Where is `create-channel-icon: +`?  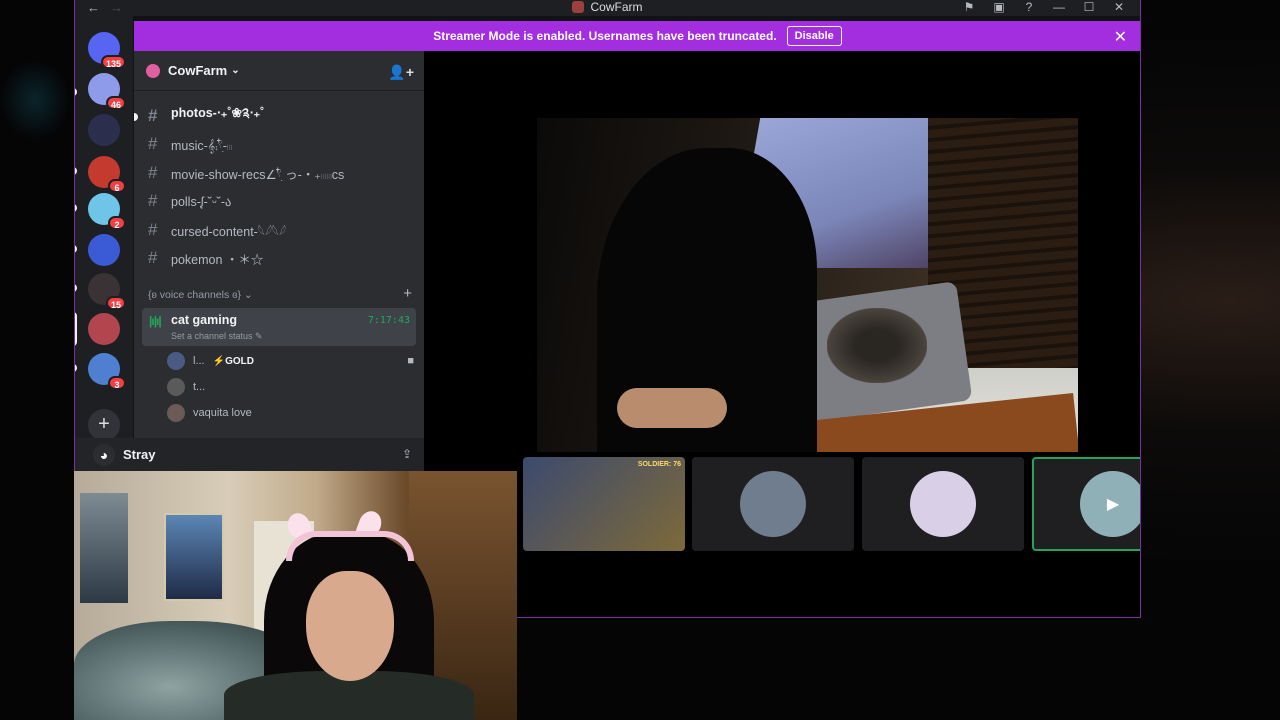 create-channel-icon: + is located at coordinates (407, 293).